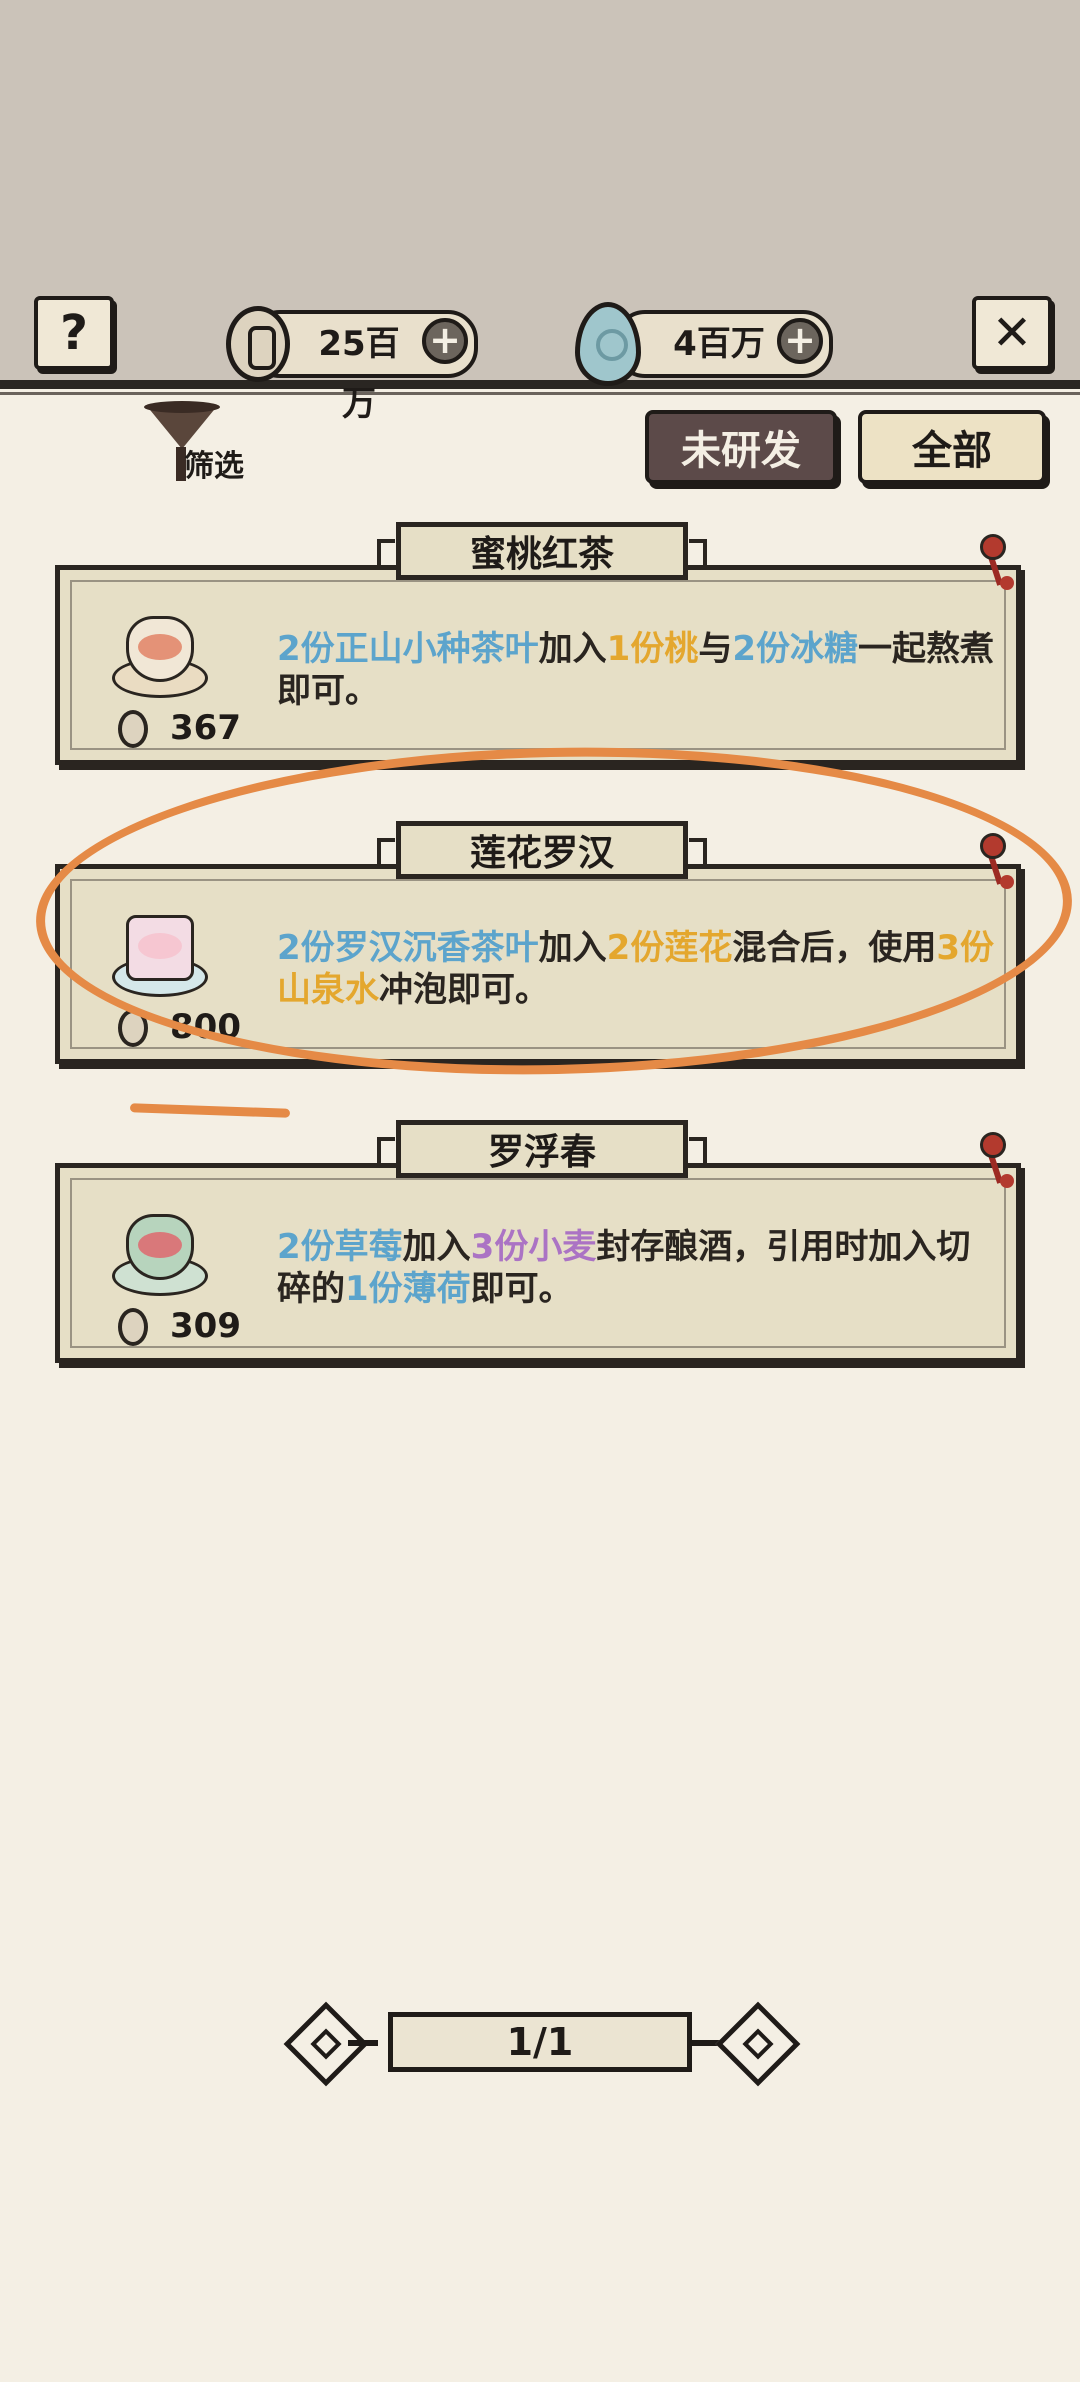 The height and width of the screenshot is (2382, 1080). I want to click on ingredient: 2份草莓, so click(340, 1247).